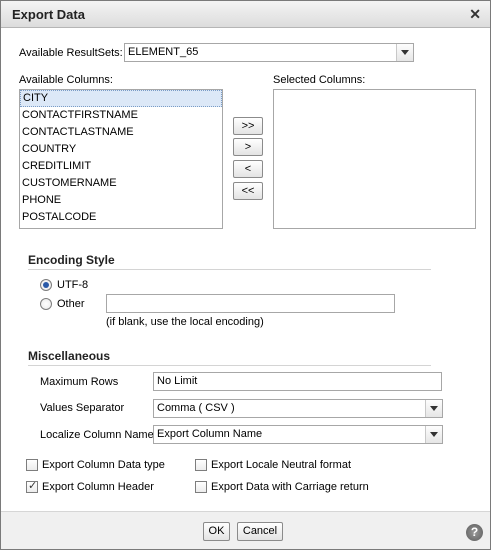 The image size is (491, 550). Describe the element at coordinates (82, 408) in the screenshot. I see `separator-label: Values Separator` at that location.